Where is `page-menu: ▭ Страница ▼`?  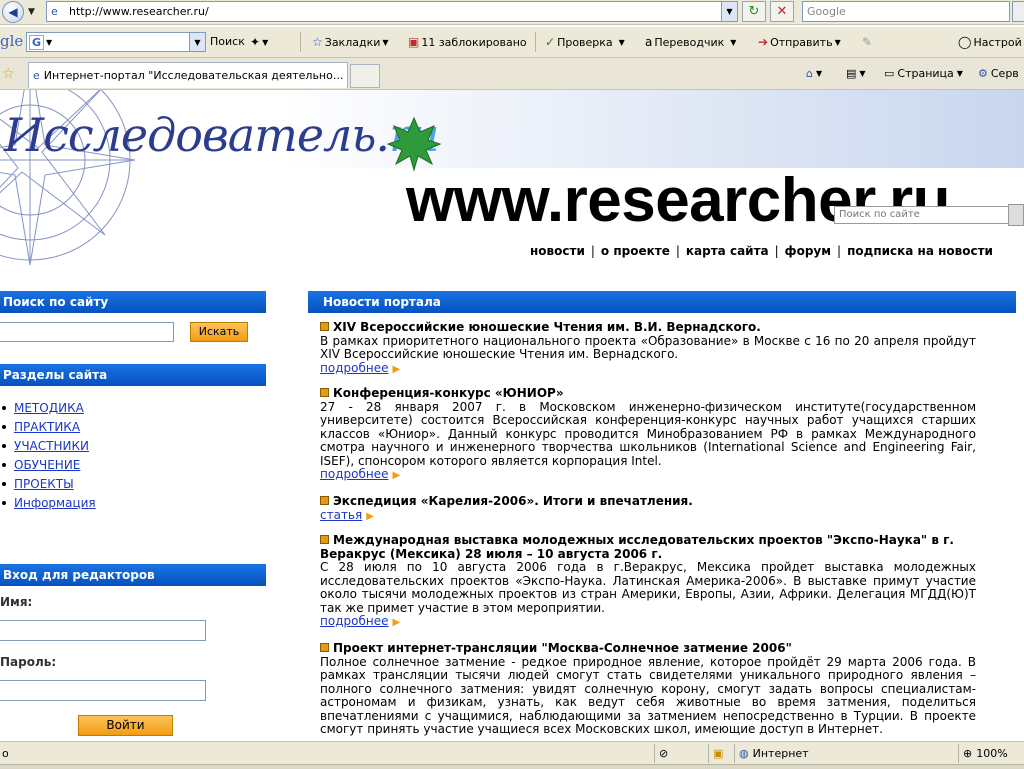 page-menu: ▭ Страница ▼ is located at coordinates (923, 73).